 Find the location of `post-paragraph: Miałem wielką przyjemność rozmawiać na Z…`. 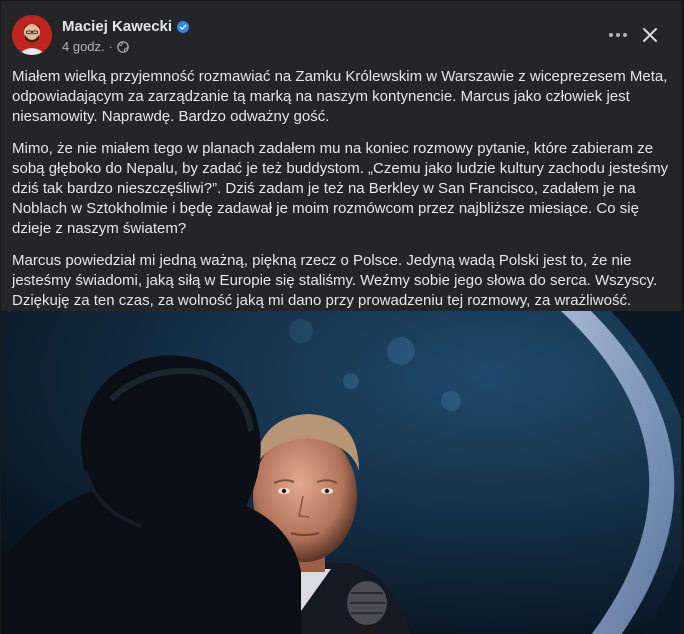

post-paragraph: Miałem wielką przyjemność rozmawiać na Z… is located at coordinates (340, 96).